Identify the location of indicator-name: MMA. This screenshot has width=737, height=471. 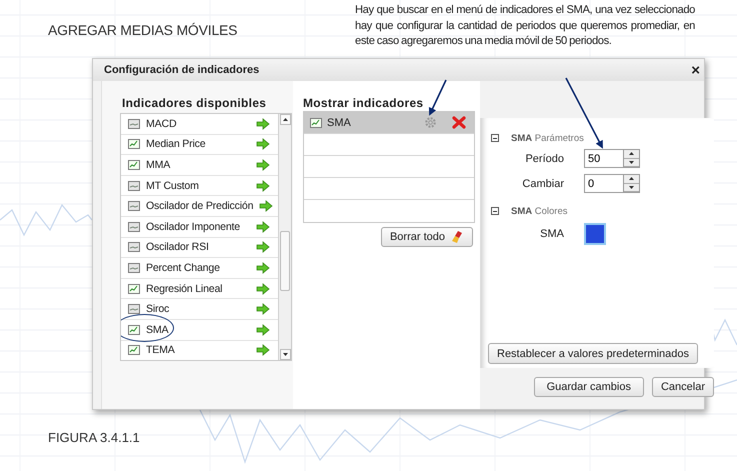
(198, 164).